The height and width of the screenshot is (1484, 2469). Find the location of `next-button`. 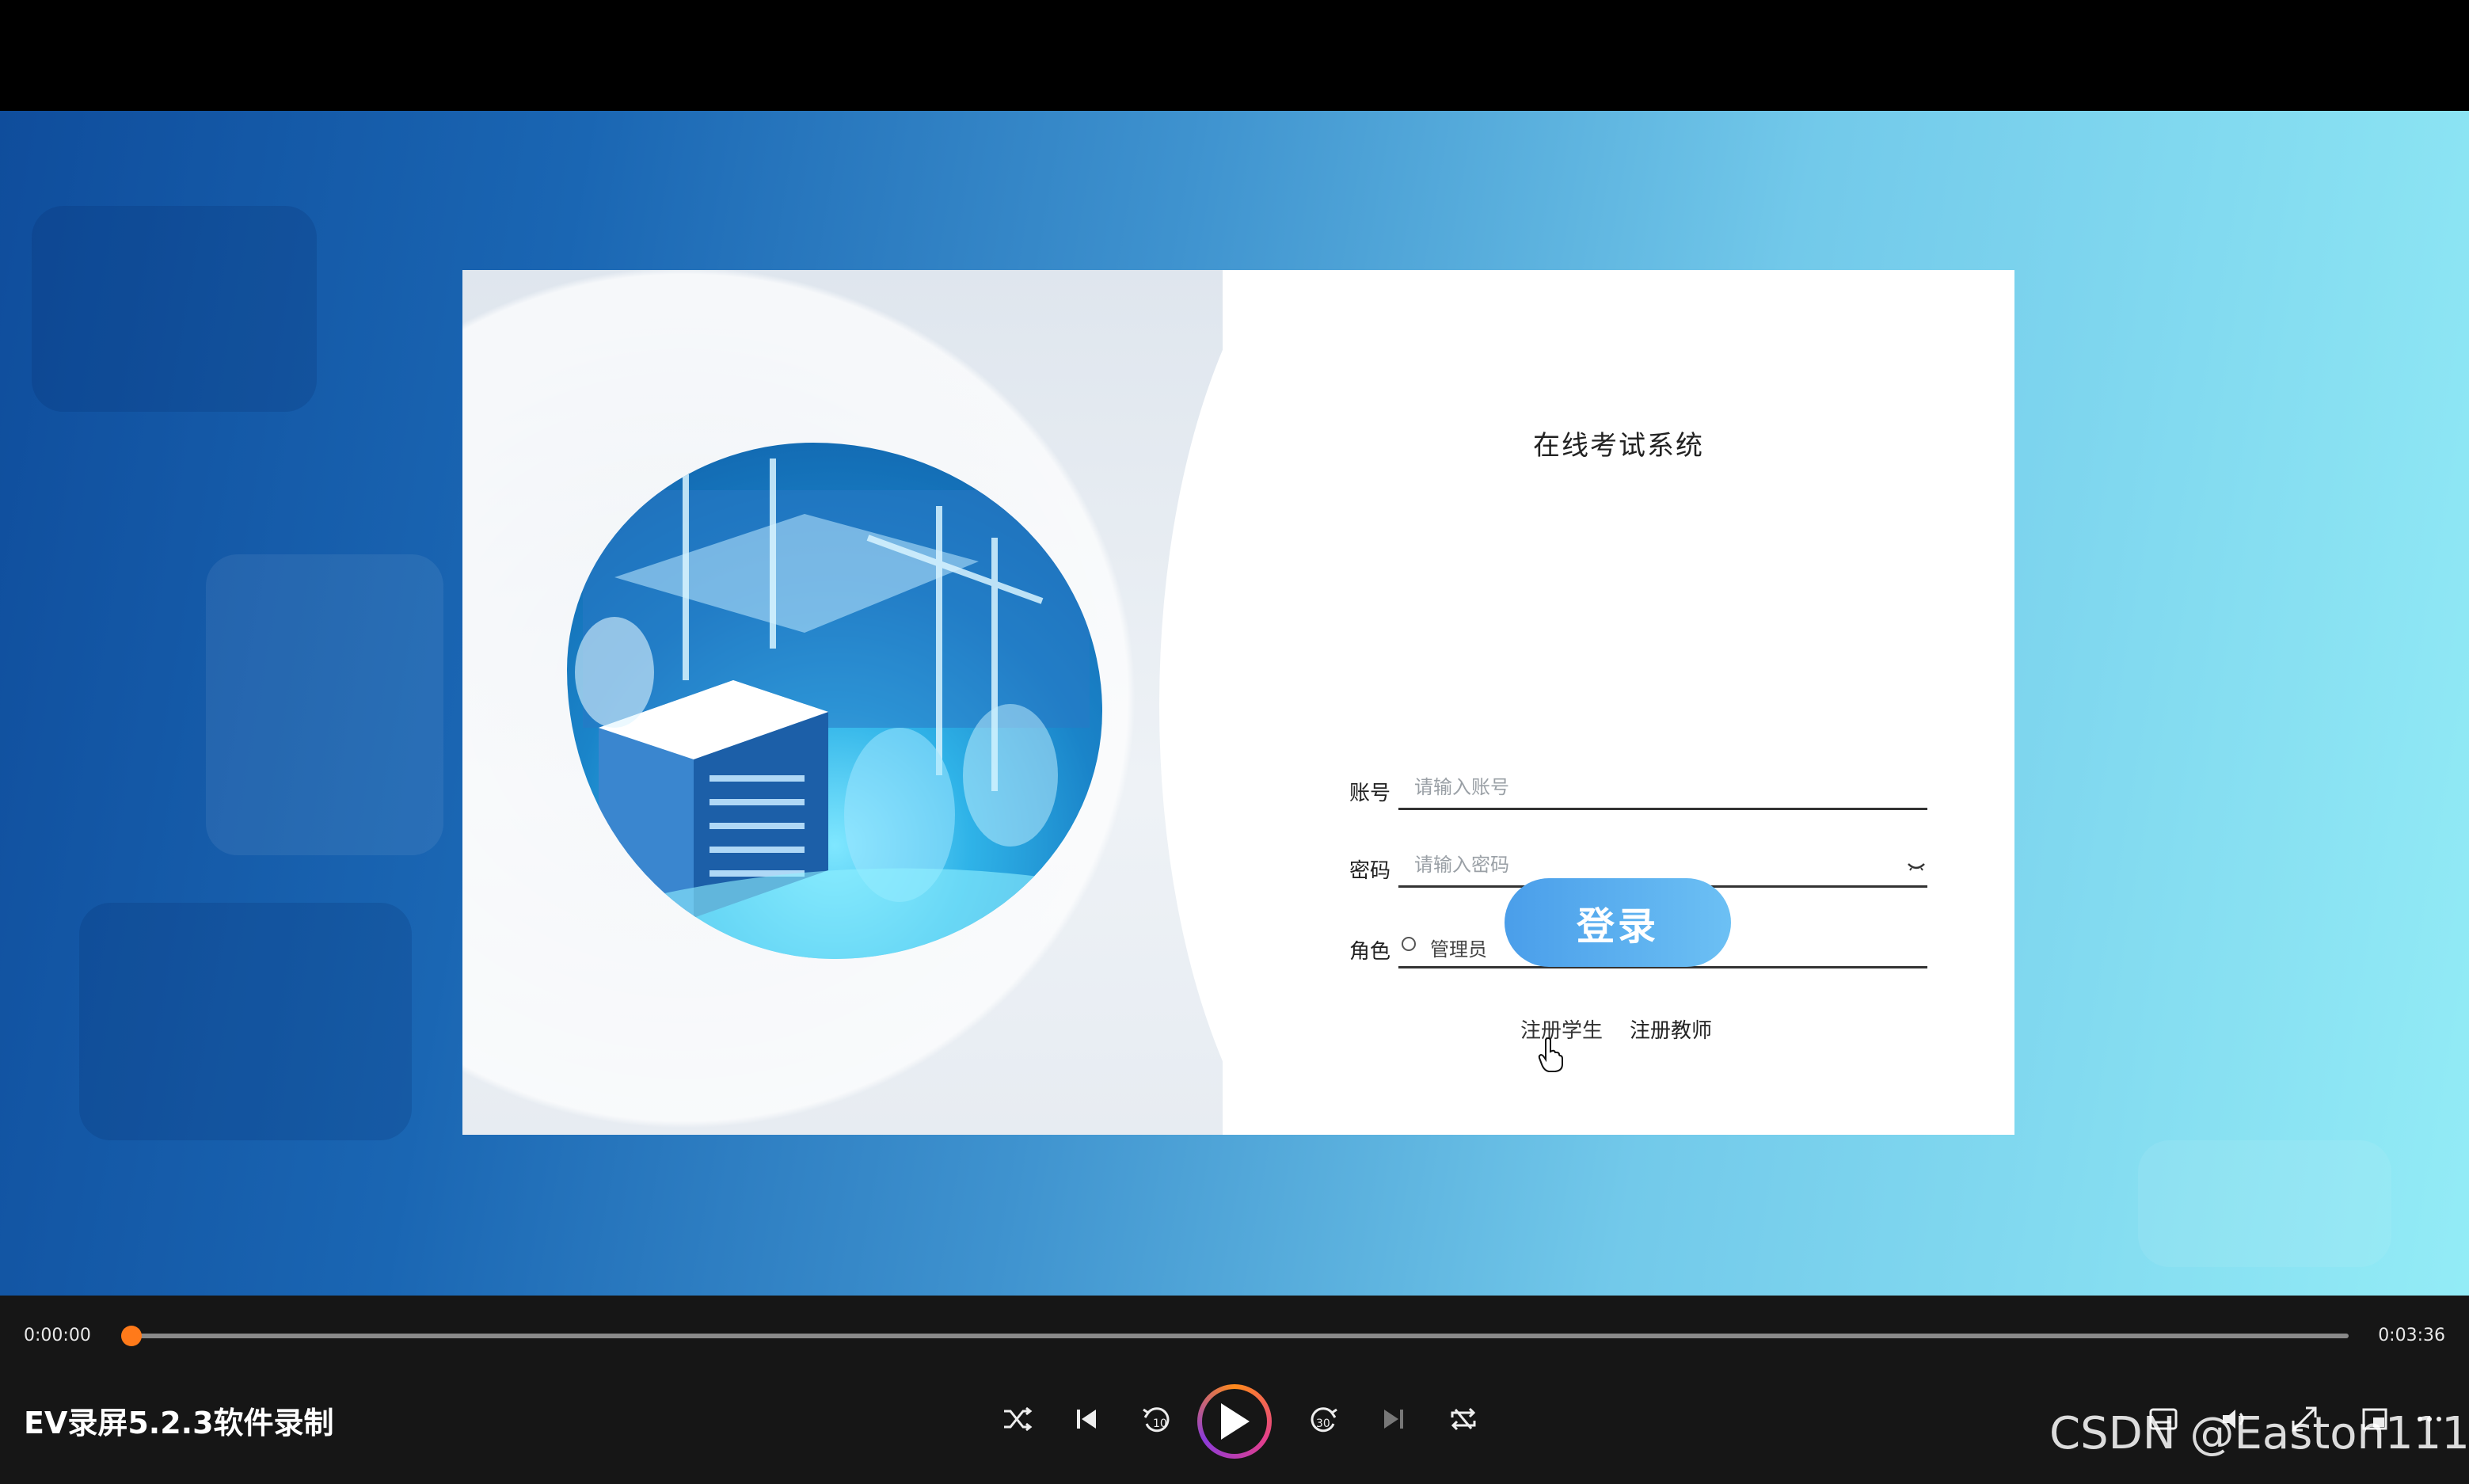

next-button is located at coordinates (1393, 1419).